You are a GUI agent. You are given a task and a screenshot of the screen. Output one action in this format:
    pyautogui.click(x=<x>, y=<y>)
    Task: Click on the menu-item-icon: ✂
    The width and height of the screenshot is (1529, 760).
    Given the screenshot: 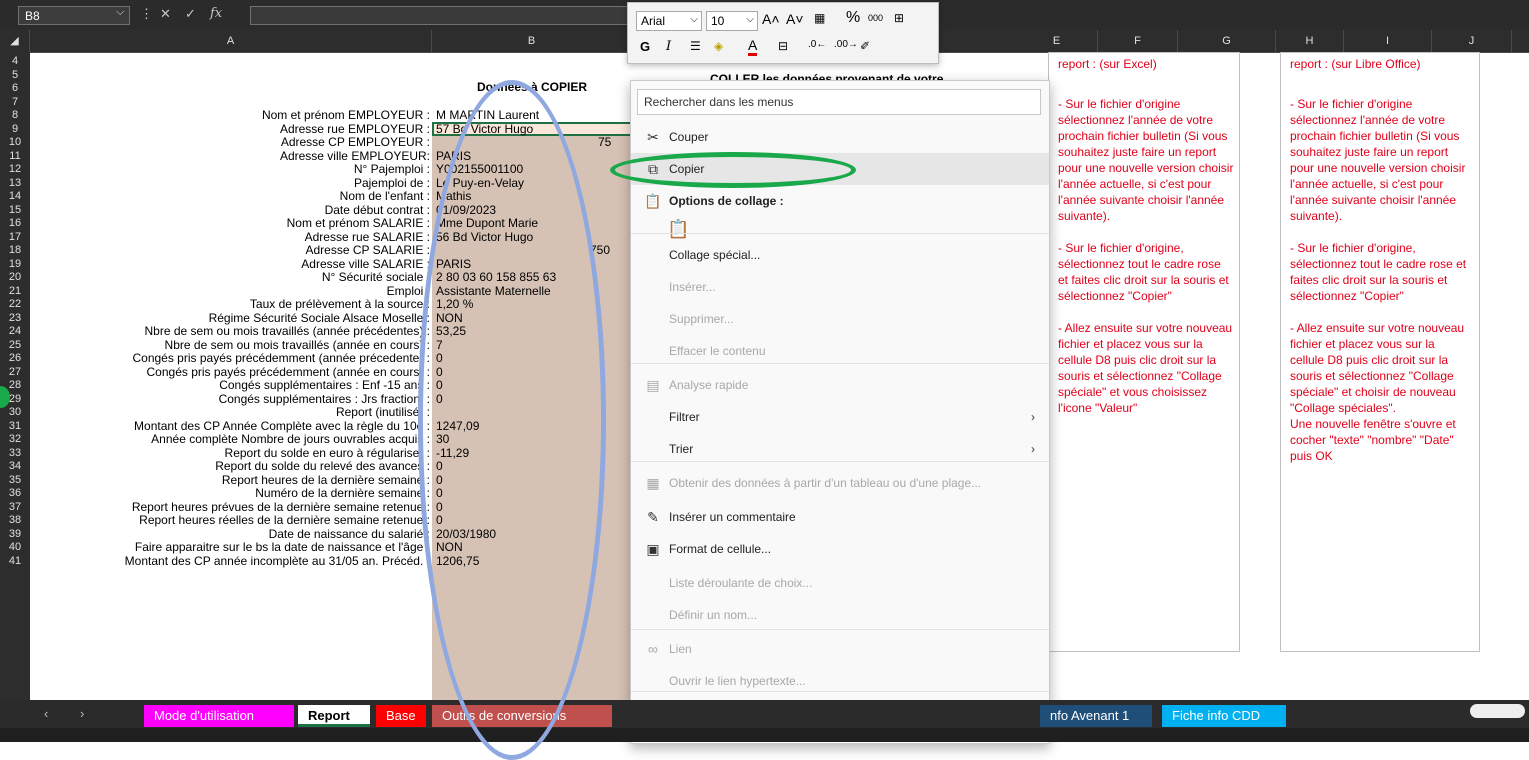 What is the action you would take?
    pyautogui.click(x=653, y=137)
    